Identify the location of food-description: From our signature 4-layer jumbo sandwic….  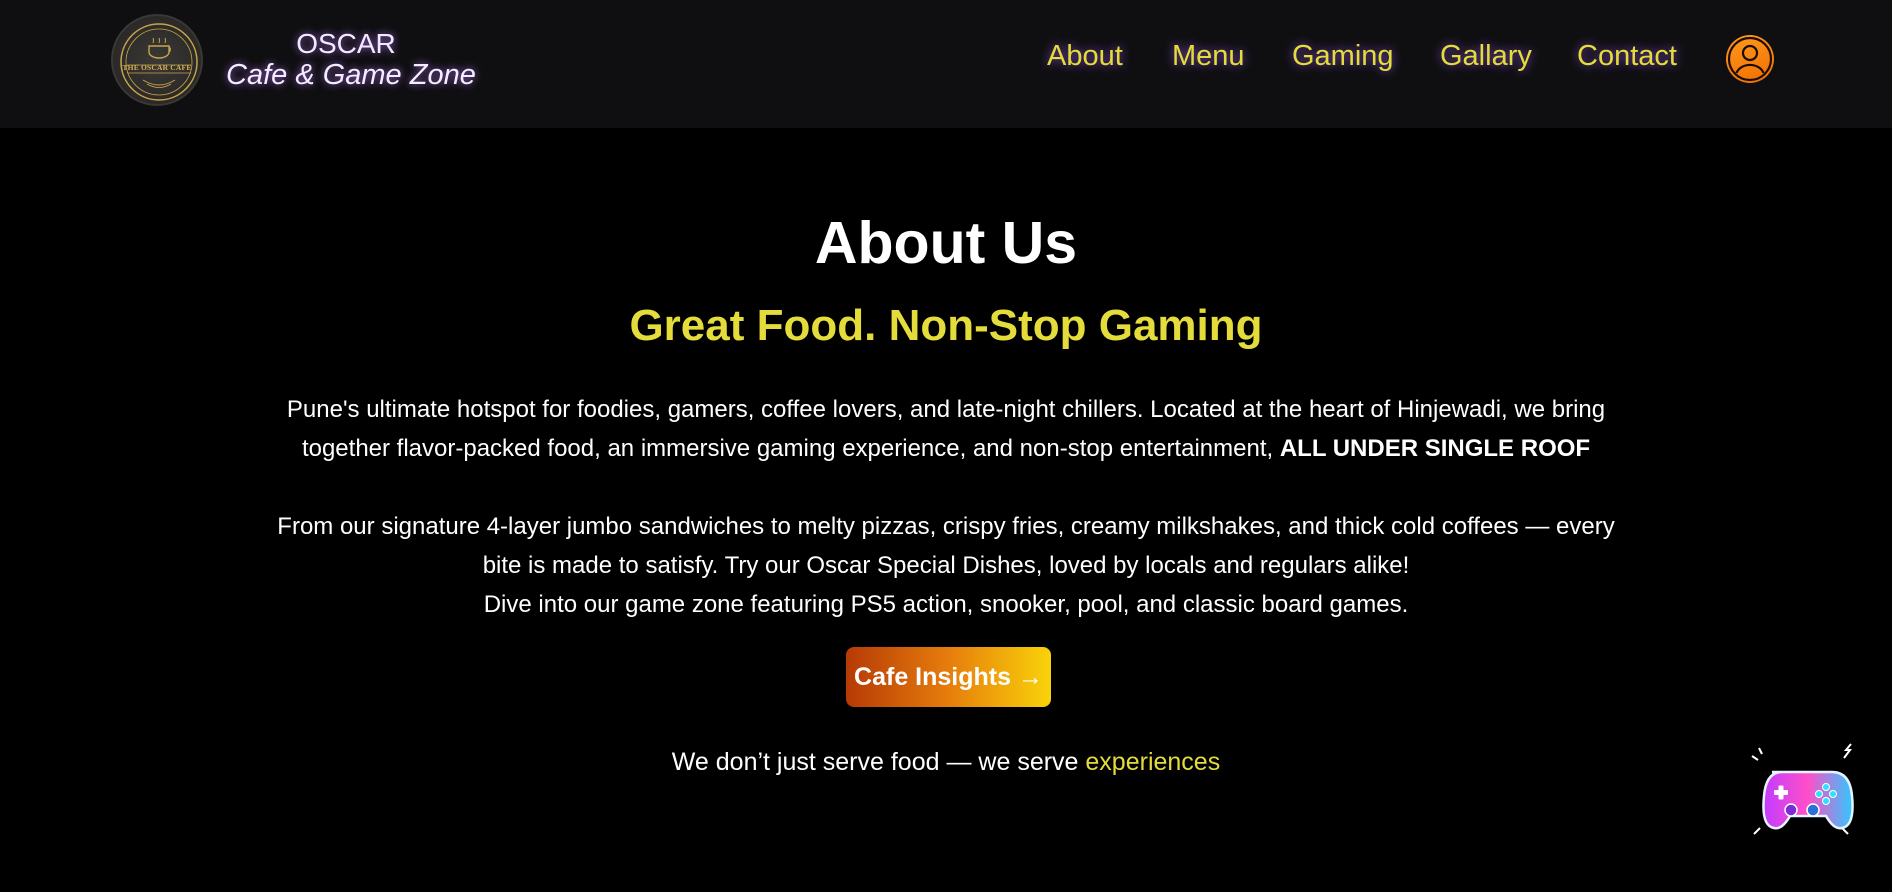
(946, 546).